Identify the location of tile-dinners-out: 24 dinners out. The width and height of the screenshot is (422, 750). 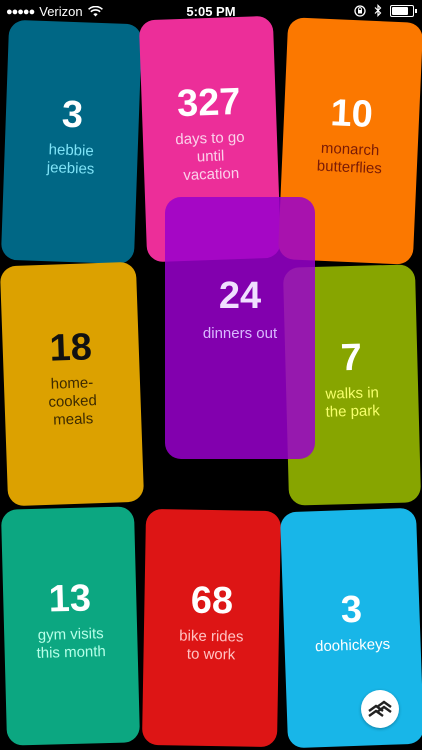
(240, 328).